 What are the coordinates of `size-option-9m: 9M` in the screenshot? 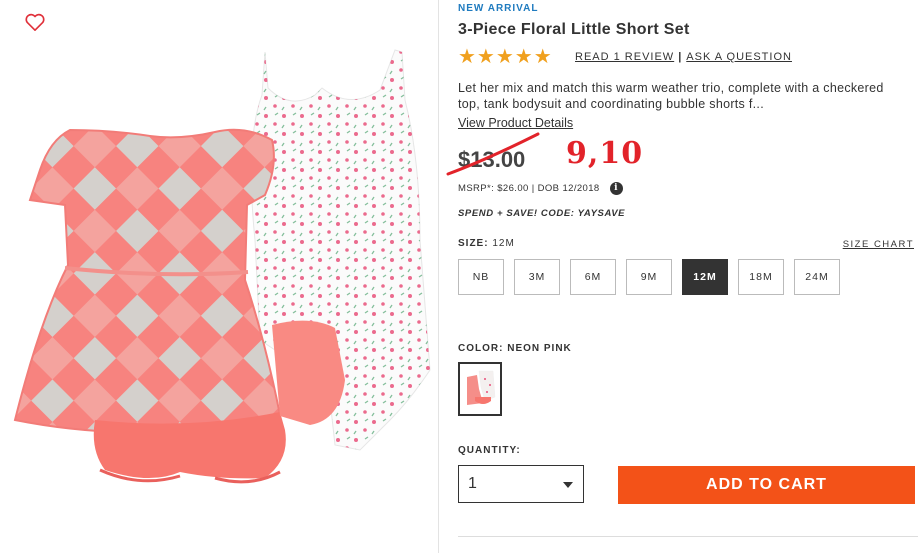 It's located at (649, 277).